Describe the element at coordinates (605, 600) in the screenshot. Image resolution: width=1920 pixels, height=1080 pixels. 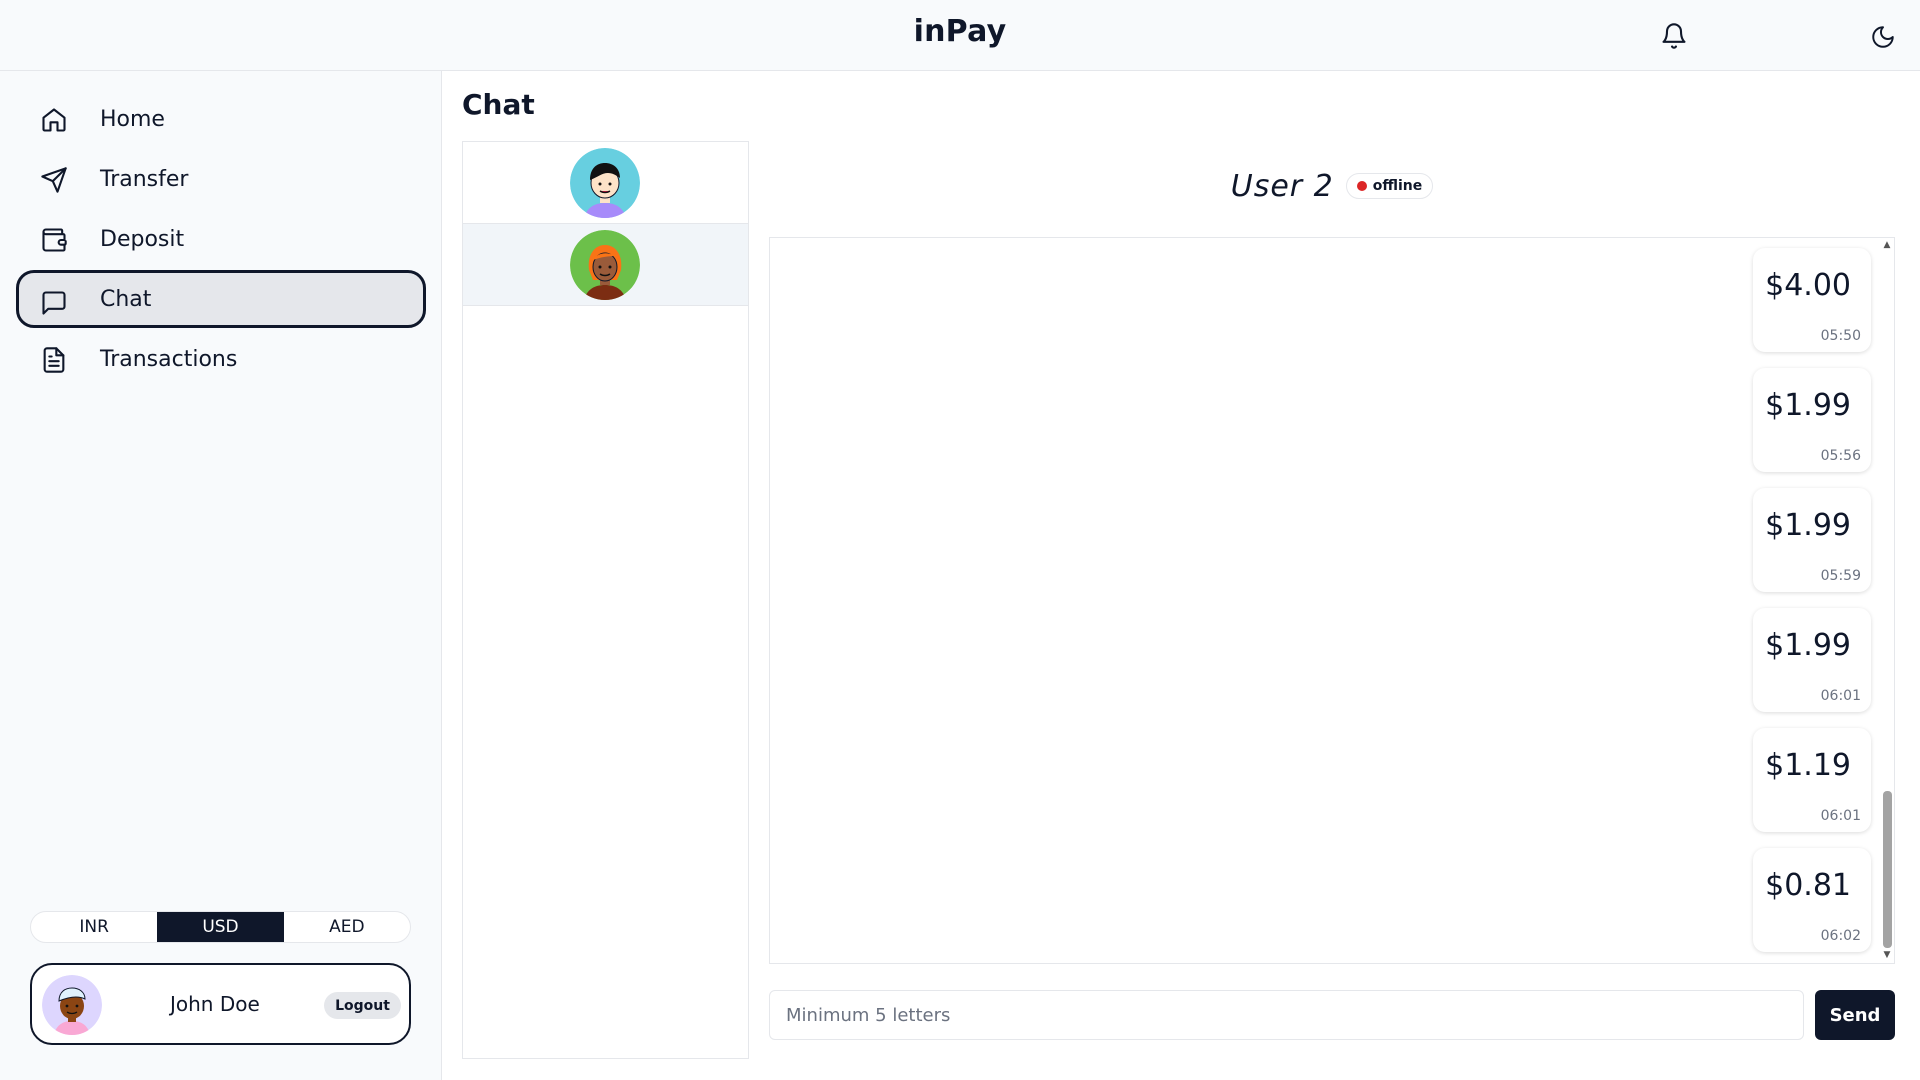
I see `contact-list` at that location.